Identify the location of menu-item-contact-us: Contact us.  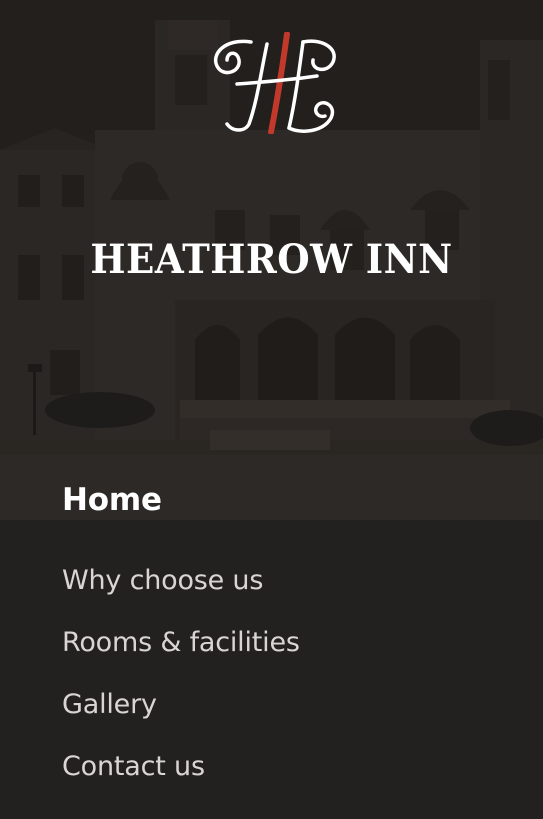
(181, 767).